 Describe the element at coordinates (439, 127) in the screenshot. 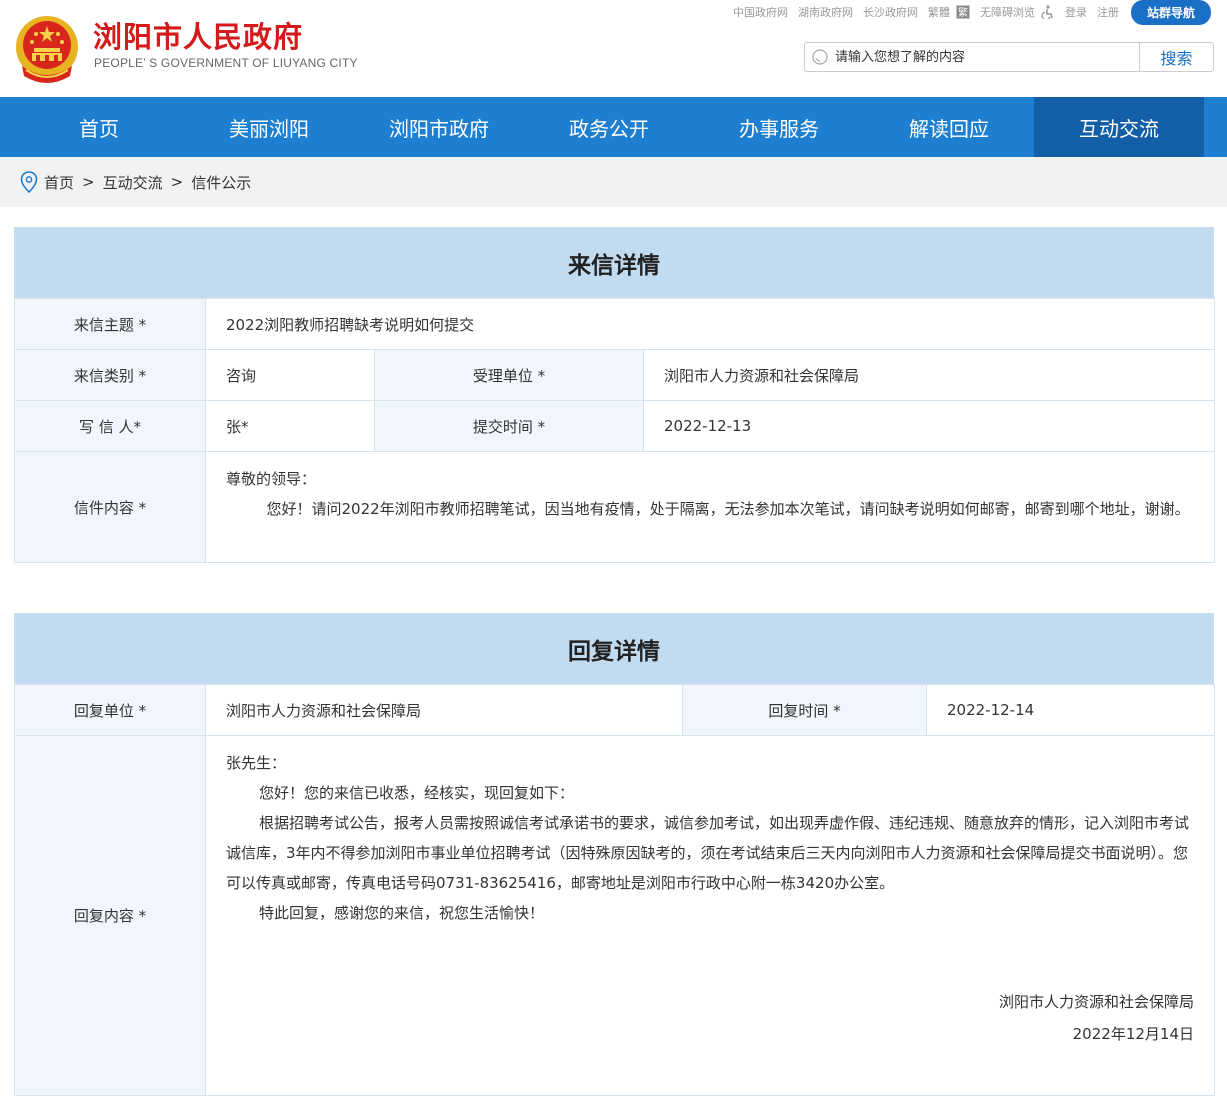

I see `nav-item-city-government: 浏阳市政府` at that location.